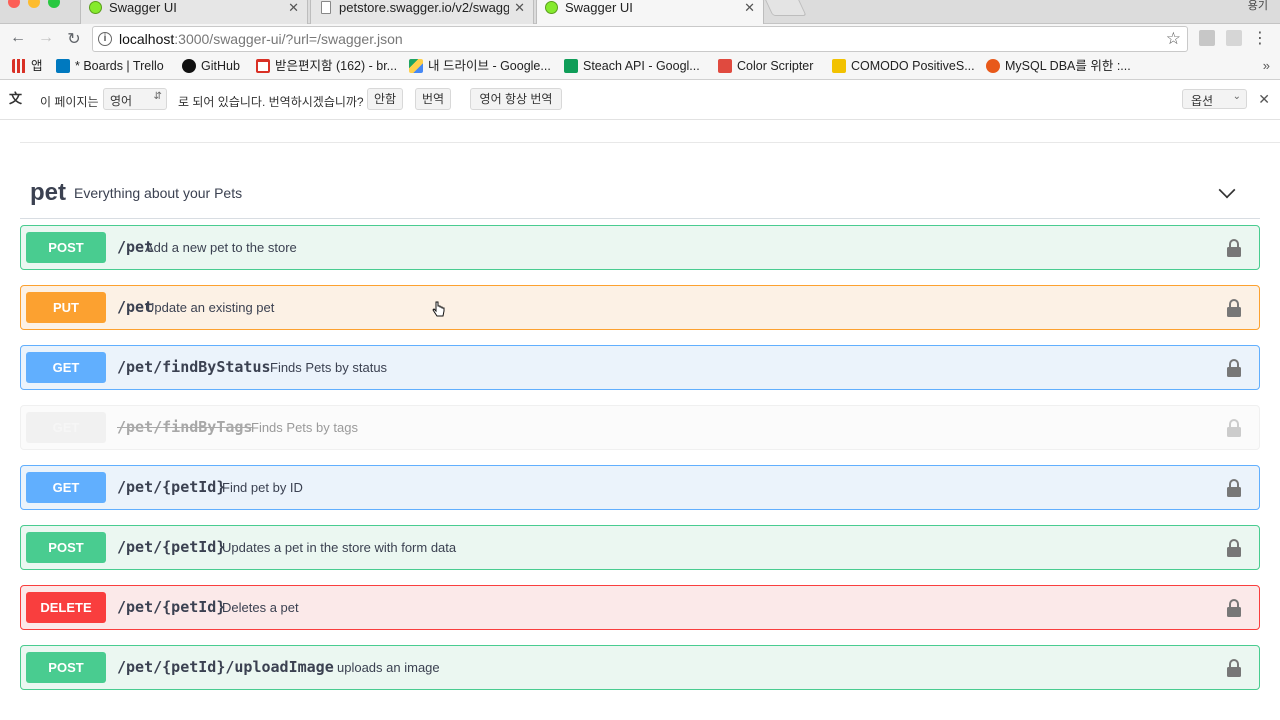 Image resolution: width=1280 pixels, height=720 pixels. Describe the element at coordinates (775, 66) in the screenshot. I see `bookmark-label: Color Scripter` at that location.